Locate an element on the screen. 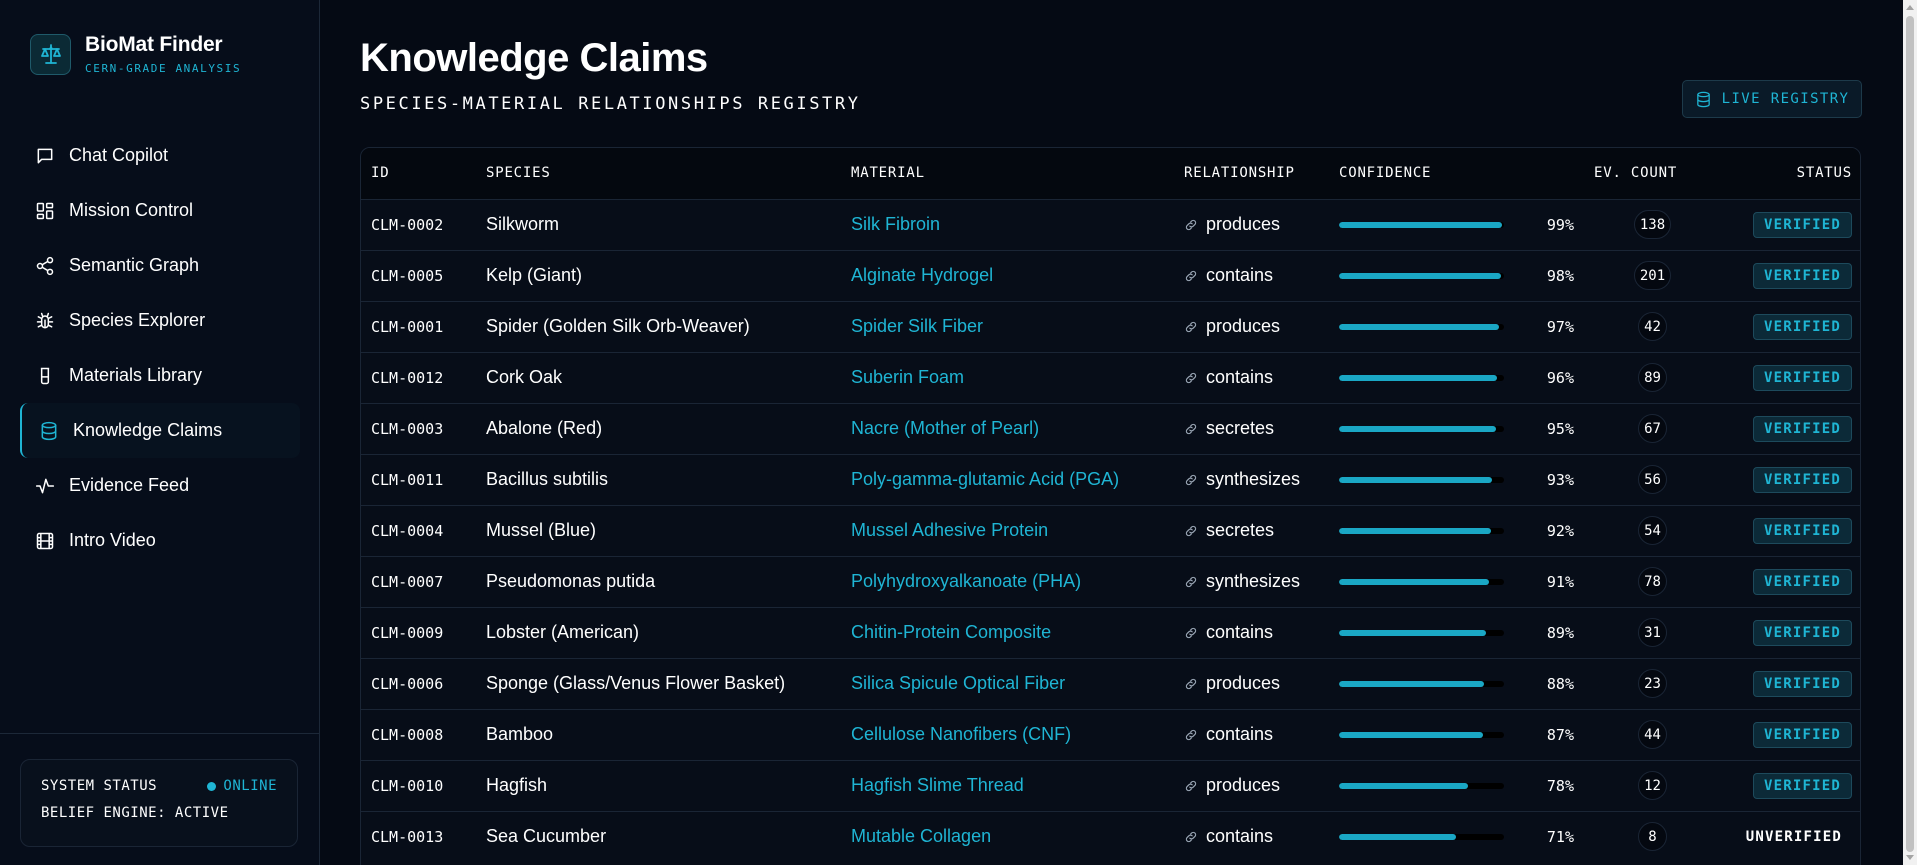  confidence-cell: 95% is located at coordinates (1466, 428).